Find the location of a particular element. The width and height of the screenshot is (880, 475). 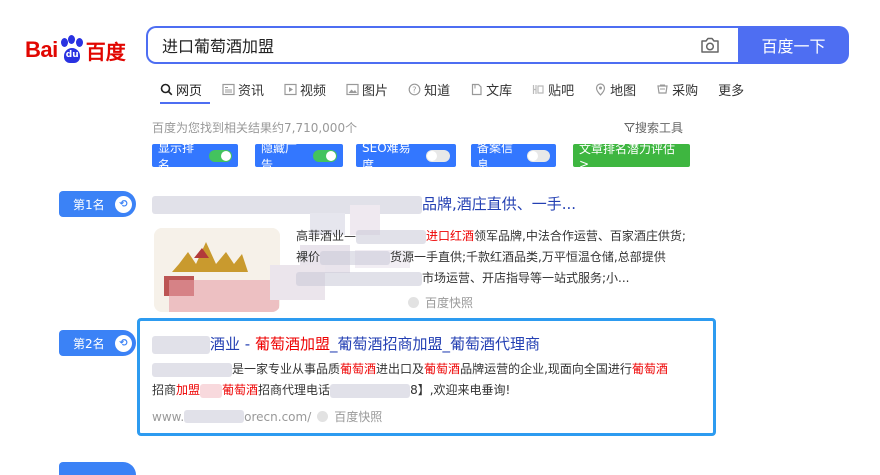

rank-potential-button: 文章排名潜力评估 > is located at coordinates (631, 156).